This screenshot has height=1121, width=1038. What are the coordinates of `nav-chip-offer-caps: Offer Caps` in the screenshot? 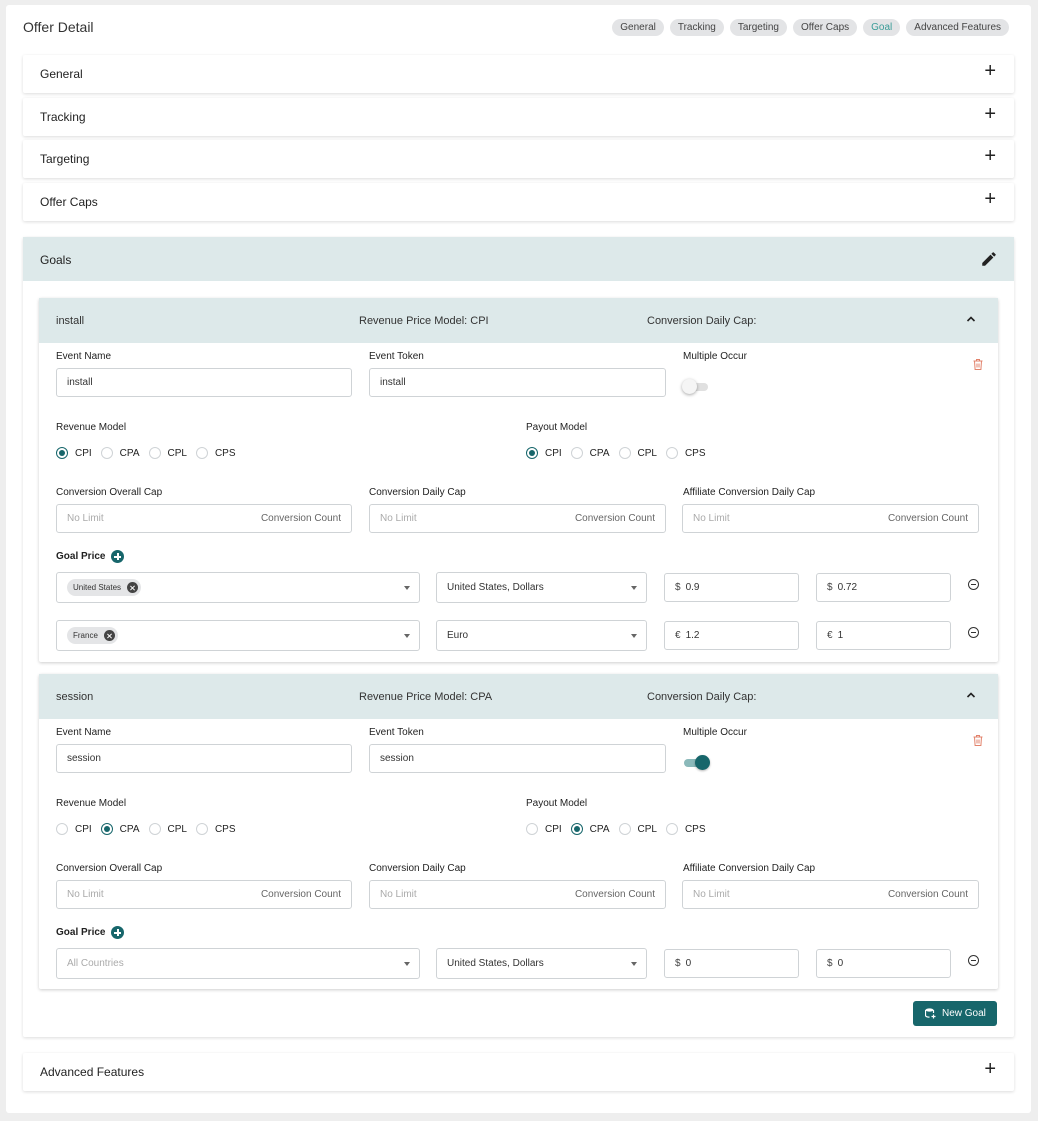 It's located at (825, 27).